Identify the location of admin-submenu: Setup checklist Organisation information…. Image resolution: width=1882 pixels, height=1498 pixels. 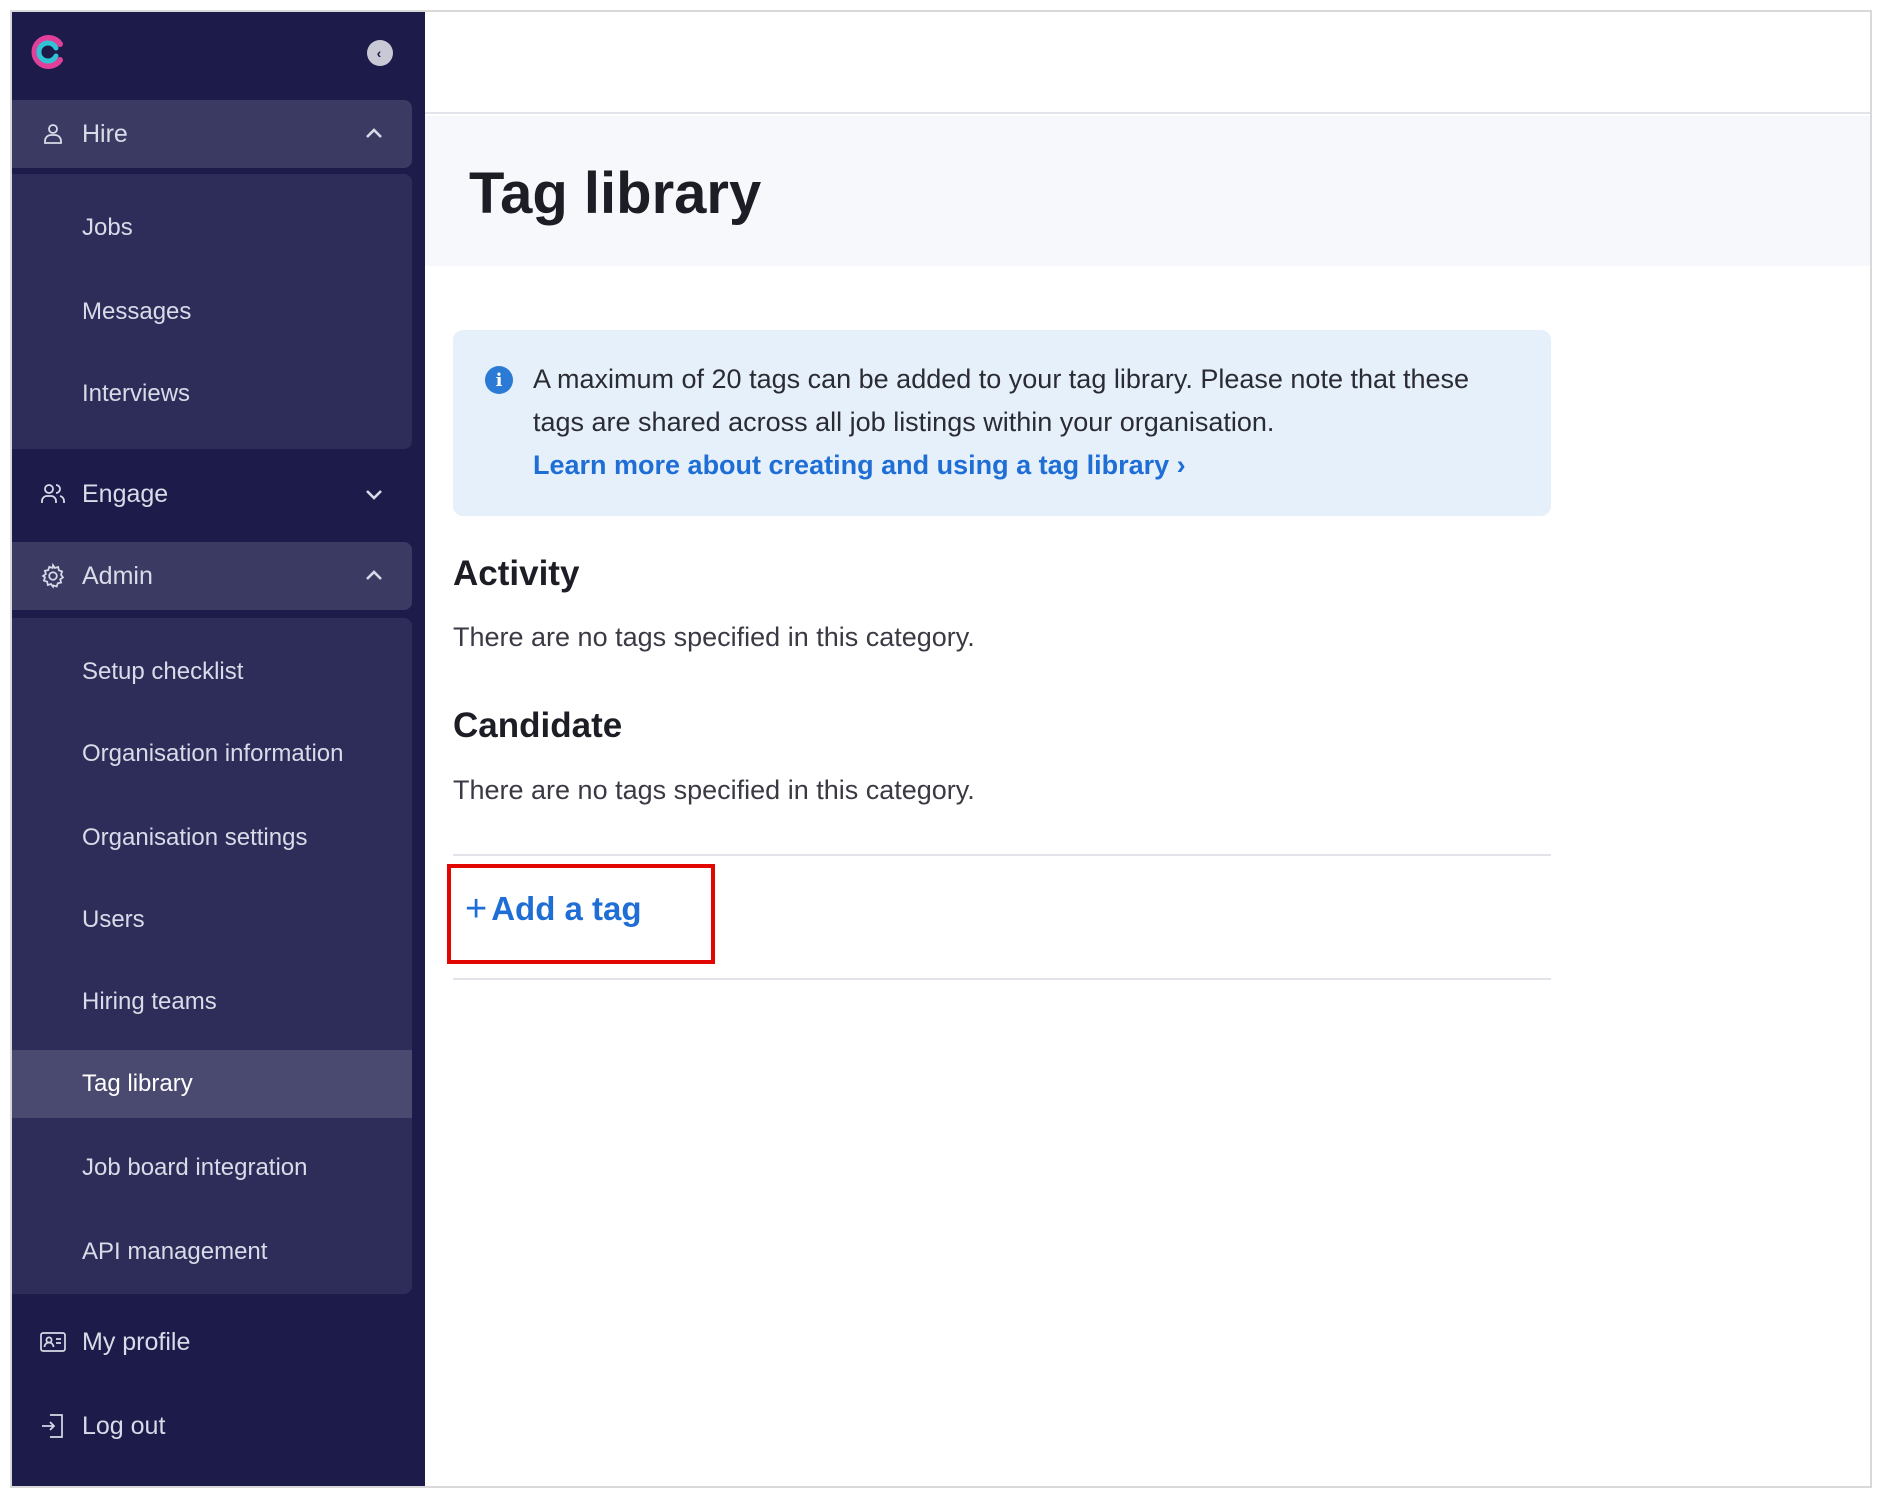
(212, 956).